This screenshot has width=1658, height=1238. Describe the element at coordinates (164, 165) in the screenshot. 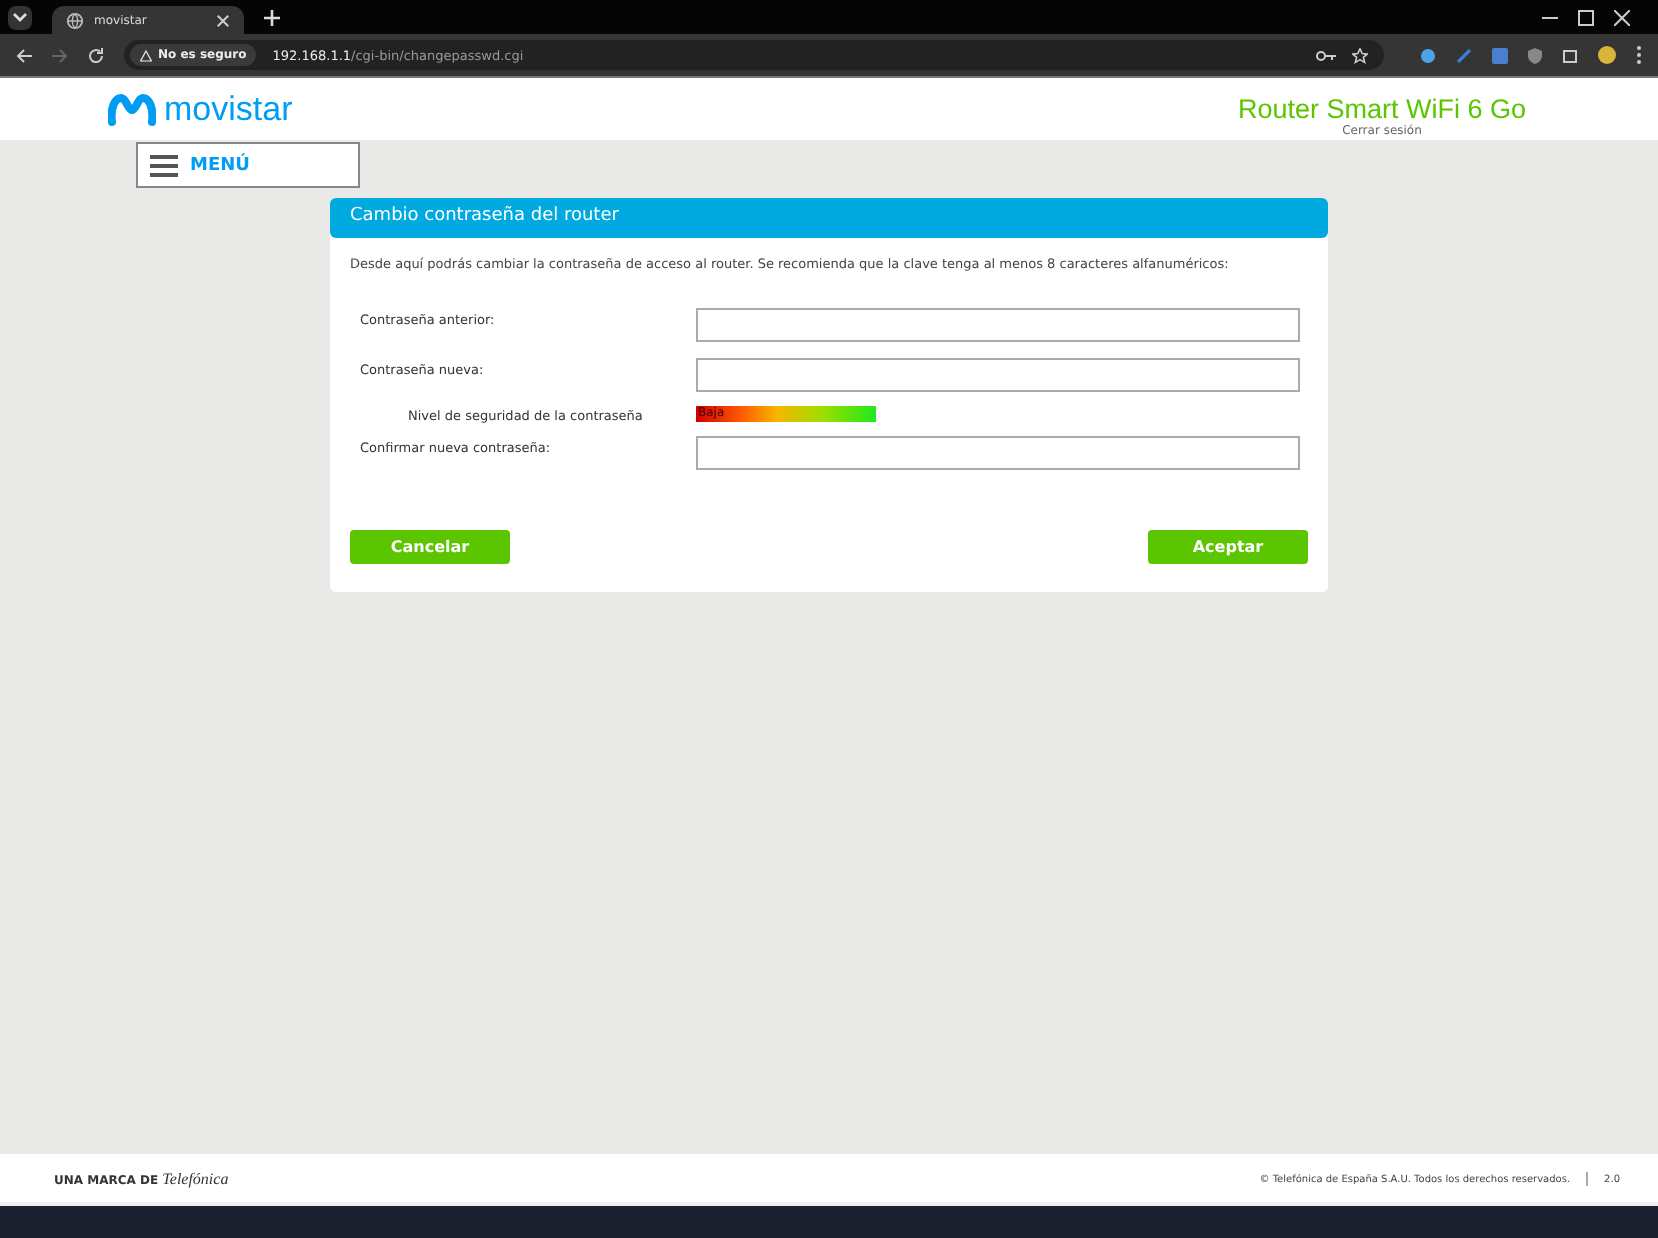

I see `menu-icon` at that location.